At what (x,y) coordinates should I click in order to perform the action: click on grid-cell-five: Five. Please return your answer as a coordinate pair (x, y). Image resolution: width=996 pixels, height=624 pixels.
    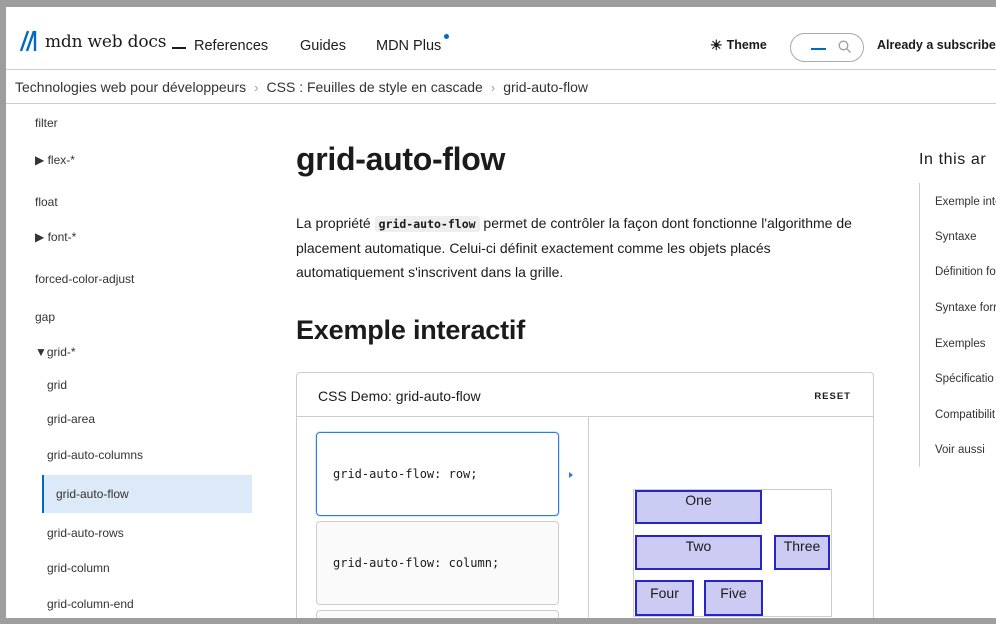
    Looking at the image, I should click on (733, 598).